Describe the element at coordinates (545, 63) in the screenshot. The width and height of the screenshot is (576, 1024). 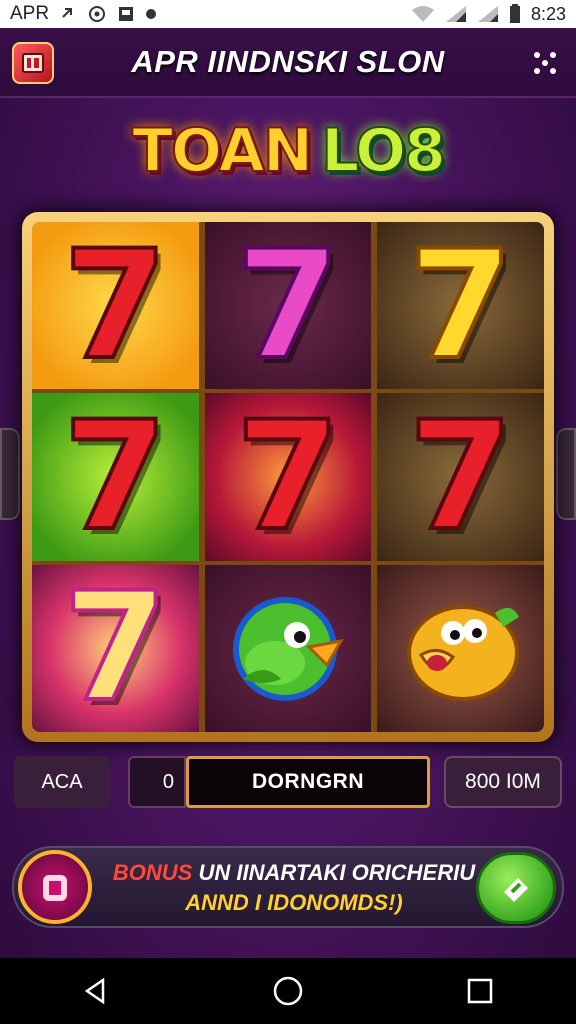
I see `grid-menu-icon` at that location.